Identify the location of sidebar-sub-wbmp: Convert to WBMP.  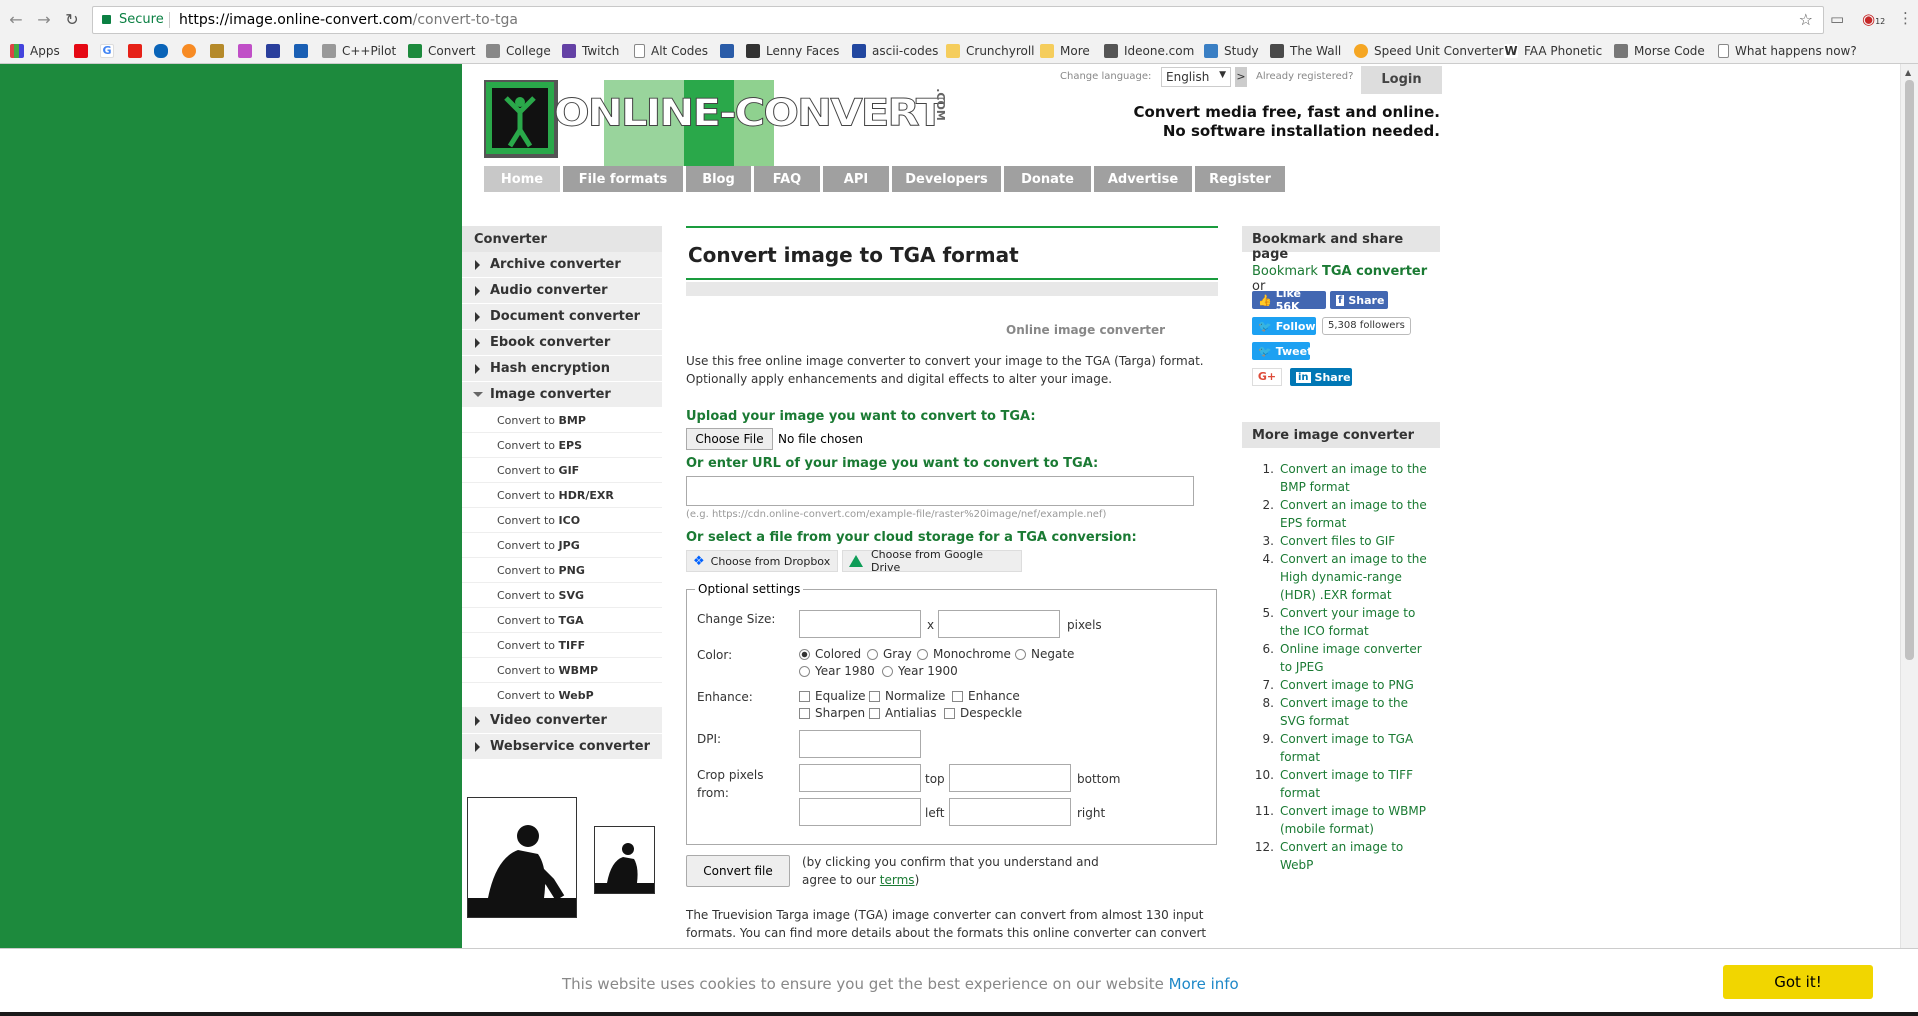
(562, 670).